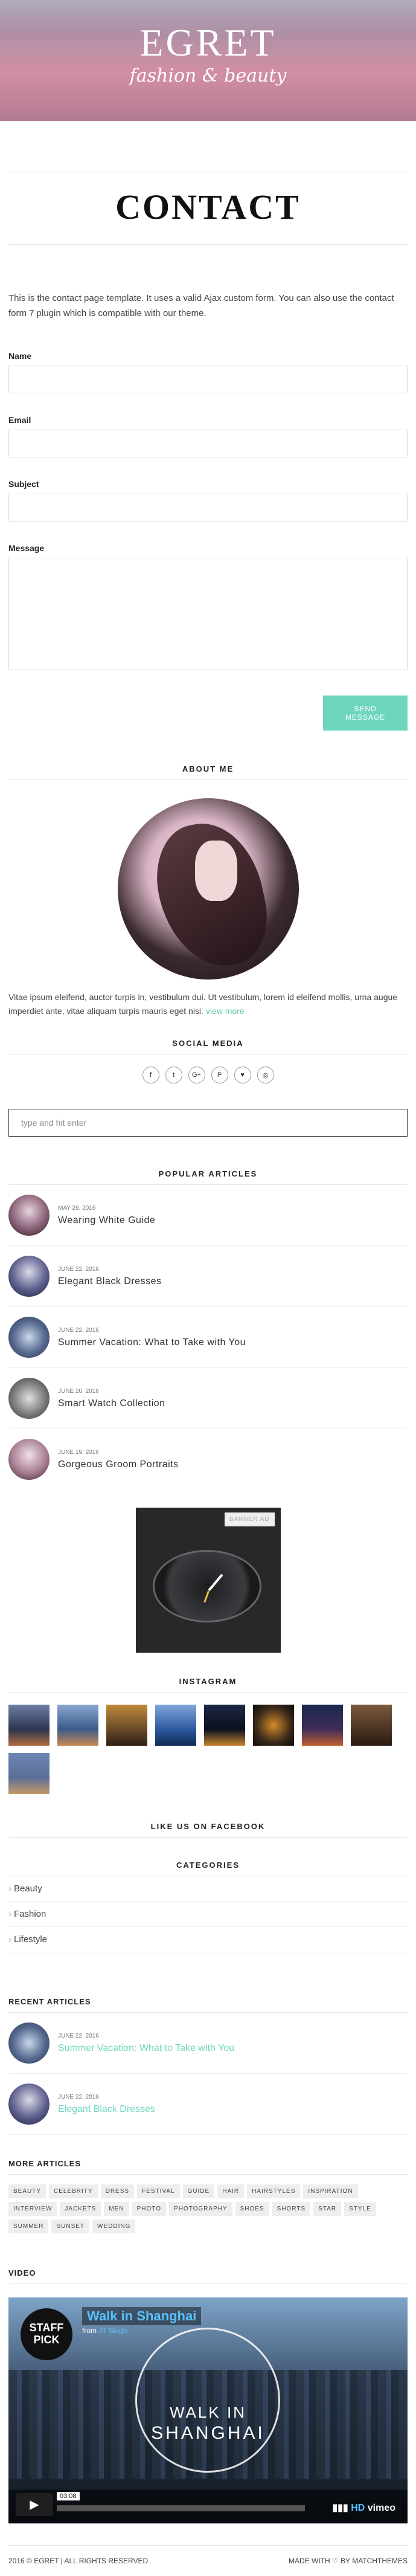 The width and height of the screenshot is (416, 2576). Describe the element at coordinates (70, 2226) in the screenshot. I see `tag-link: SUNSET` at that location.